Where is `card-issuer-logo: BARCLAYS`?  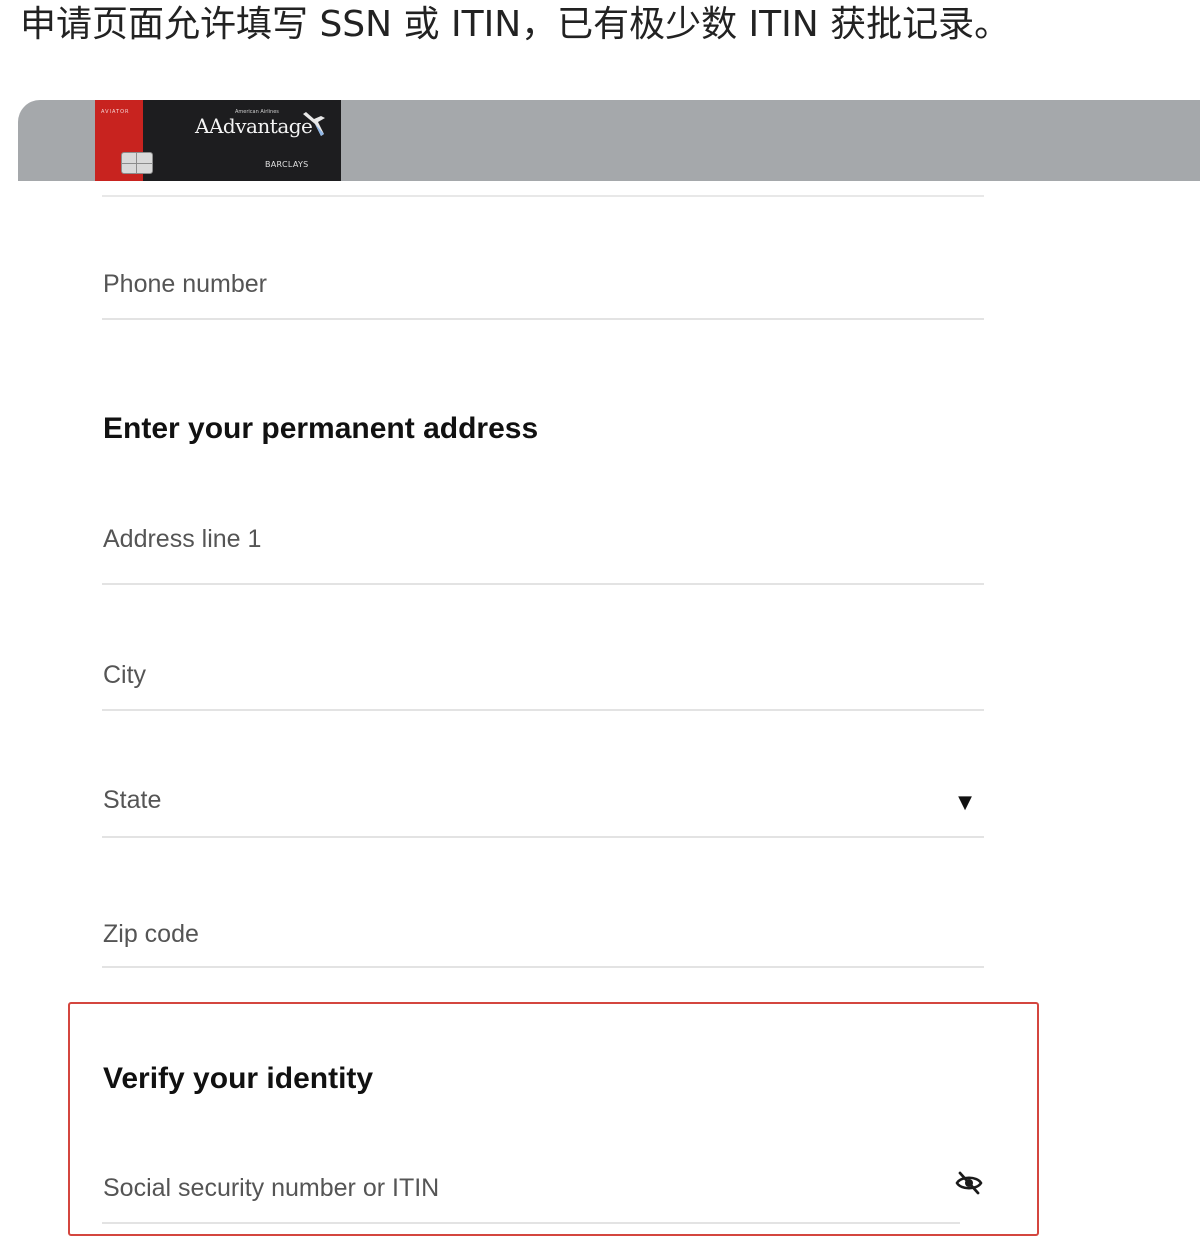 card-issuer-logo: BARCLAYS is located at coordinates (287, 164).